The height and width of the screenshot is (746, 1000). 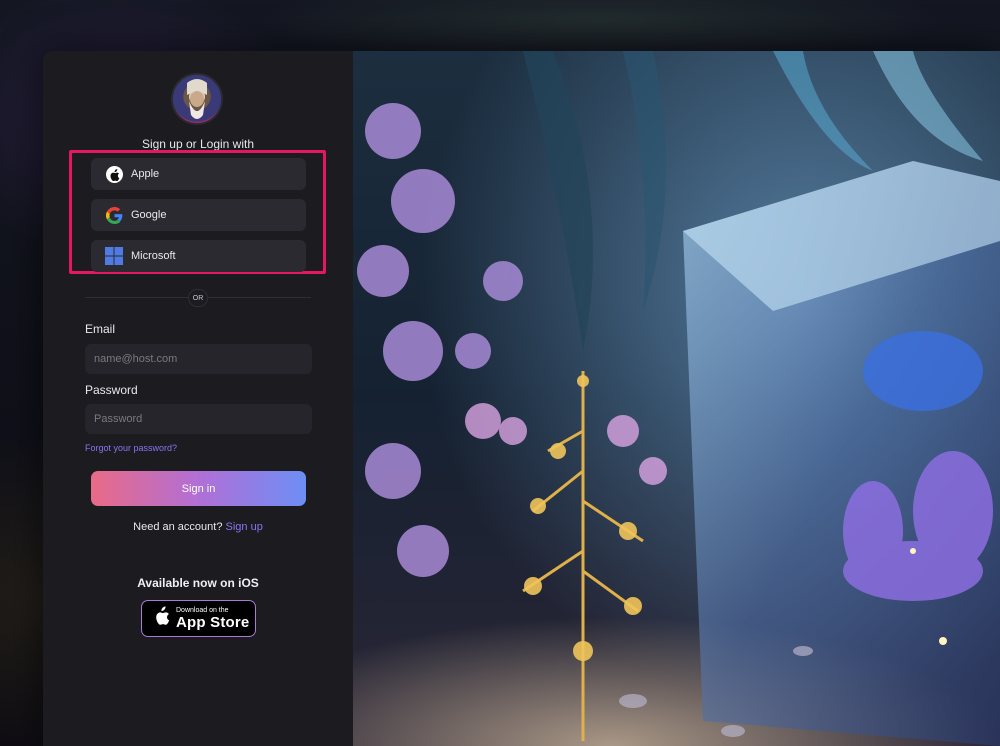 What do you see at coordinates (153, 256) in the screenshot?
I see `microsoft-login-label: Microsoft` at bounding box center [153, 256].